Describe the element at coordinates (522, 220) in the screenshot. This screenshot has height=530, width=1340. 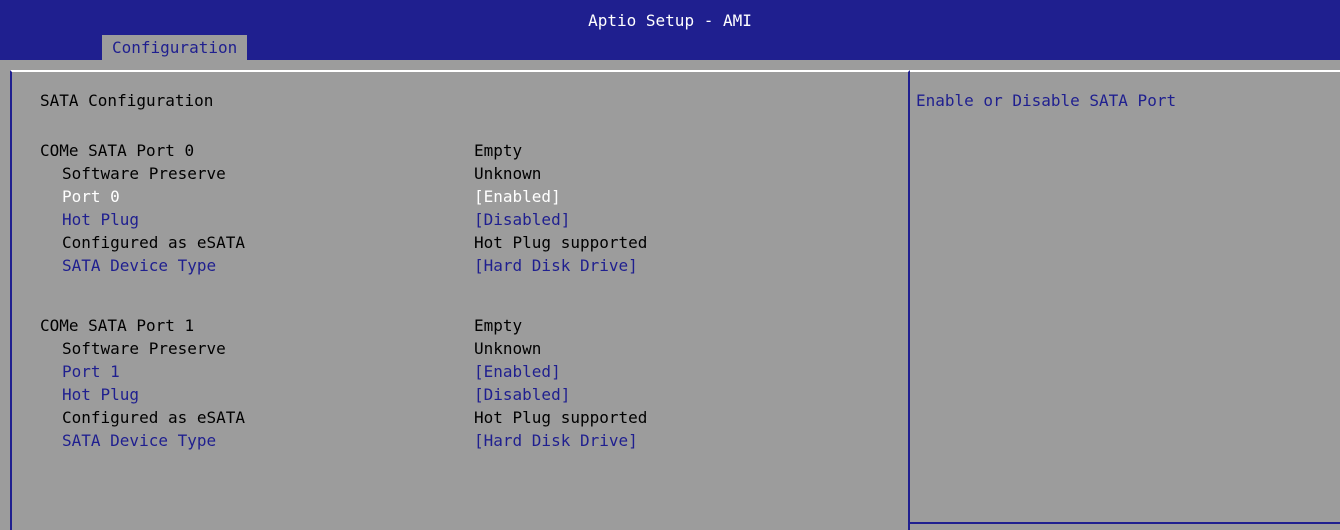
I see `port0-hot-plug-value: [Disabled]` at that location.